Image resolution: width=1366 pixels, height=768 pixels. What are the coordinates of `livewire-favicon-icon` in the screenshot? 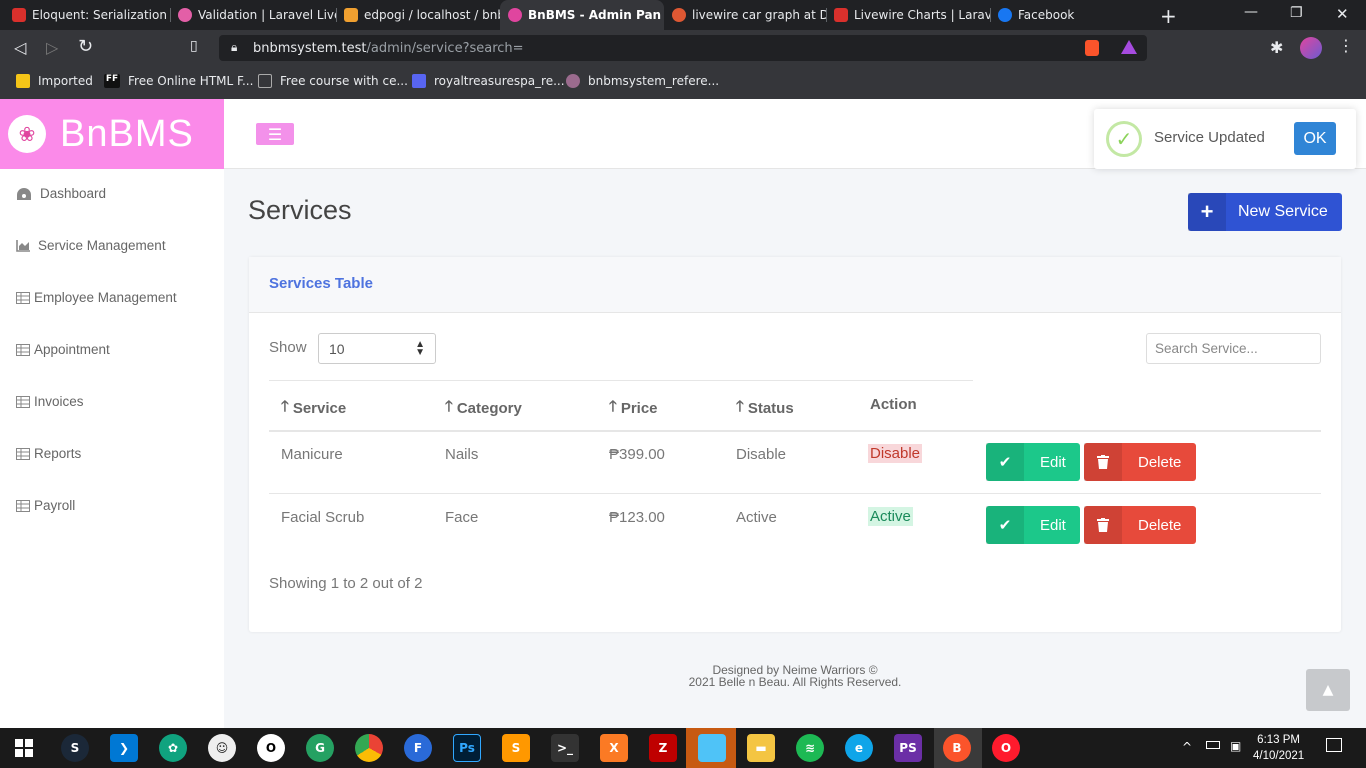 It's located at (185, 15).